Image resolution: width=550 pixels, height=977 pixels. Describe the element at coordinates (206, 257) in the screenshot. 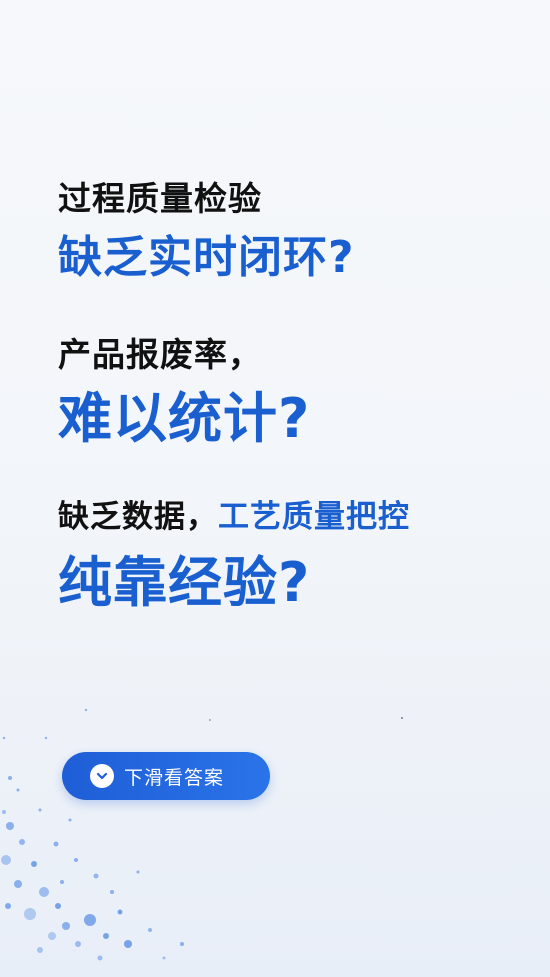

I see `headline-no-realtime-loop: 缺乏实时闭环?` at that location.